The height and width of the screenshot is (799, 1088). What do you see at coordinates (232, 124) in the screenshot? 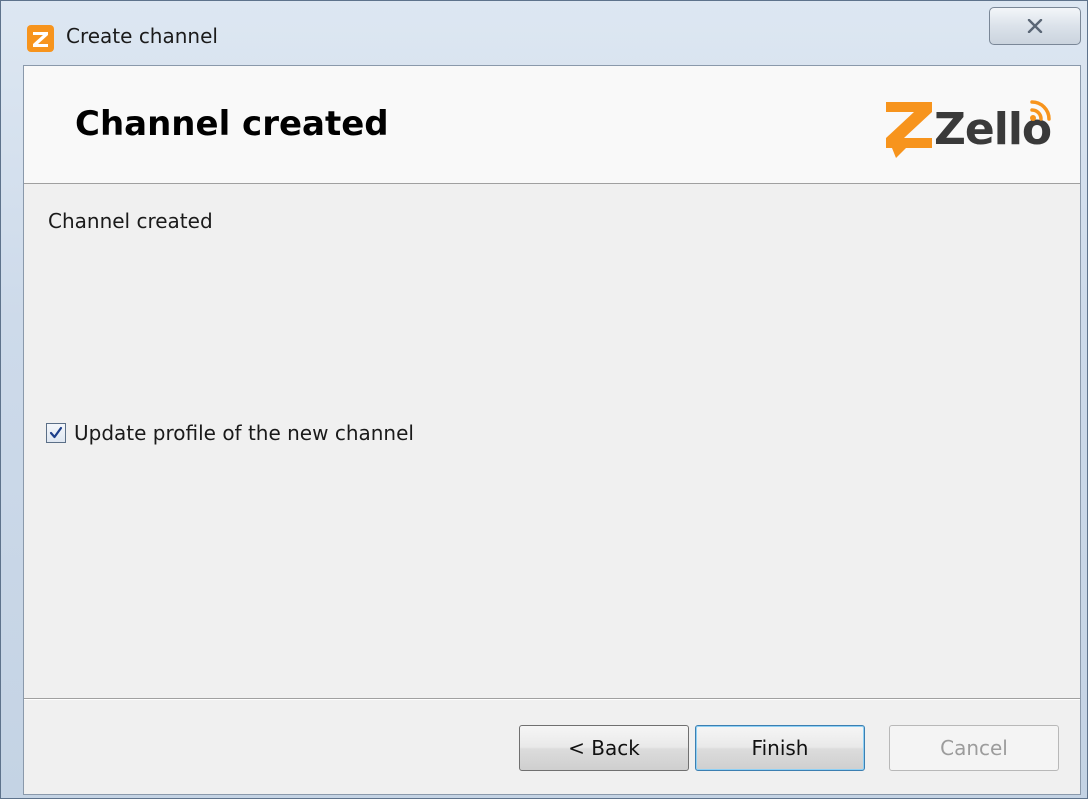
I see `page-title: Channel created` at bounding box center [232, 124].